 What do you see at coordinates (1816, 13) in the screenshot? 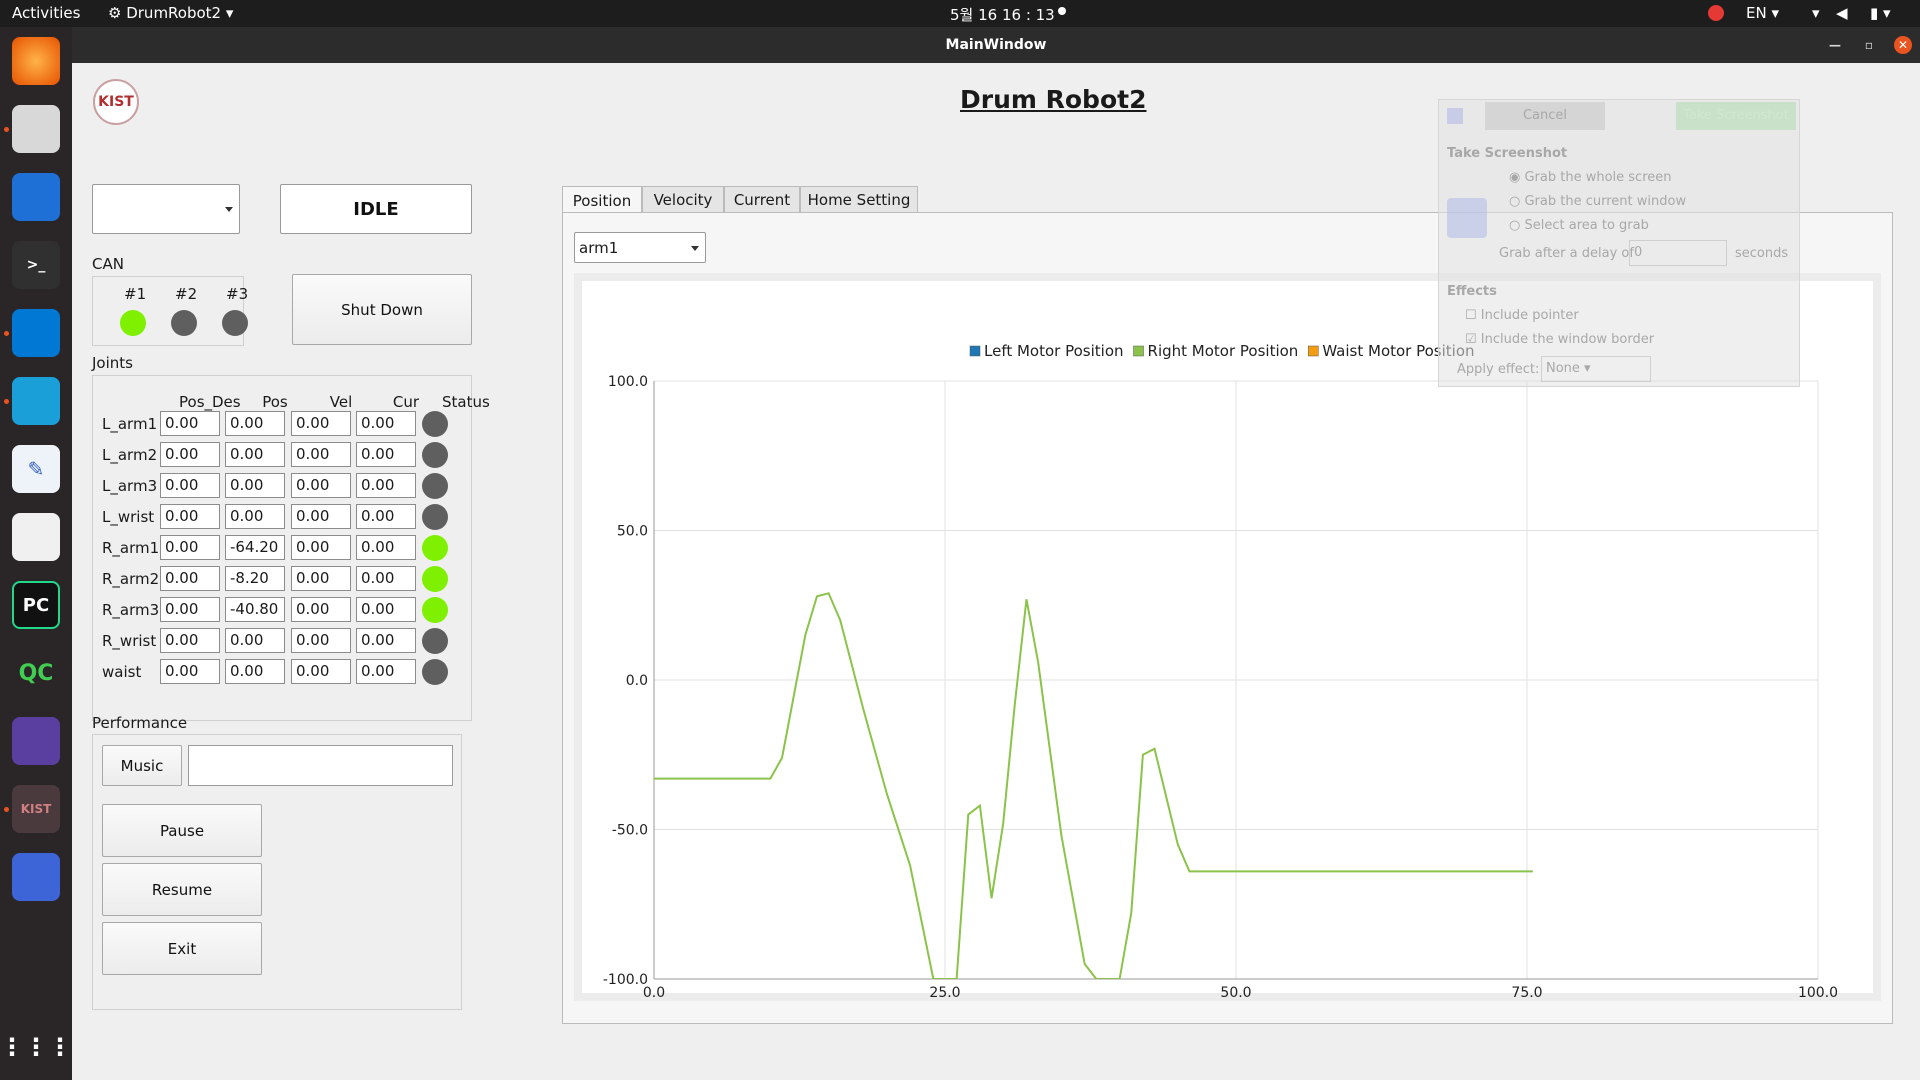
I see `wifi-icon: ▾` at bounding box center [1816, 13].